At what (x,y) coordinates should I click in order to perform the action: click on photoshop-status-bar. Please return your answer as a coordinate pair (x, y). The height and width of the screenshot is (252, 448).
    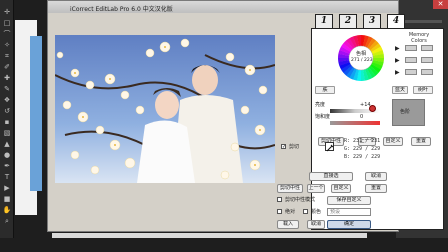
    Looking at the image, I should click on (224, 245).